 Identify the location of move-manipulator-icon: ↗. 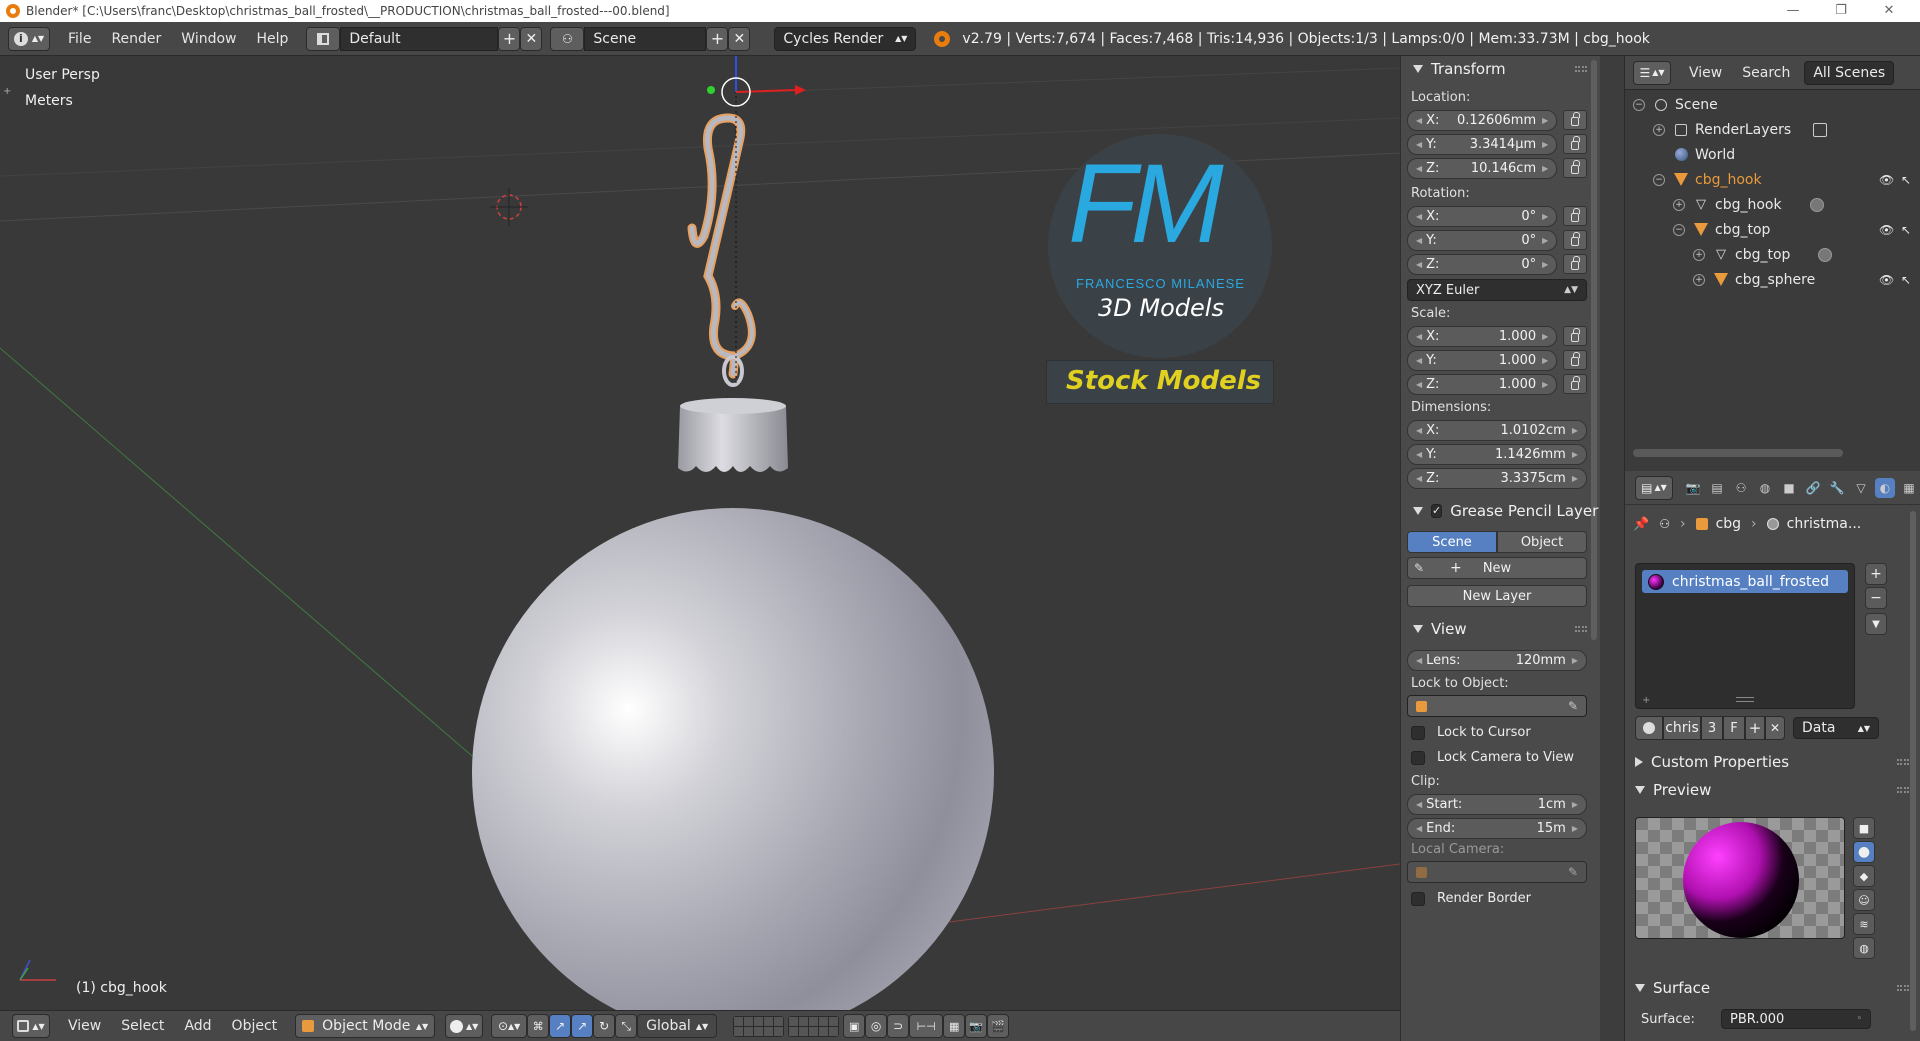
(582, 1026).